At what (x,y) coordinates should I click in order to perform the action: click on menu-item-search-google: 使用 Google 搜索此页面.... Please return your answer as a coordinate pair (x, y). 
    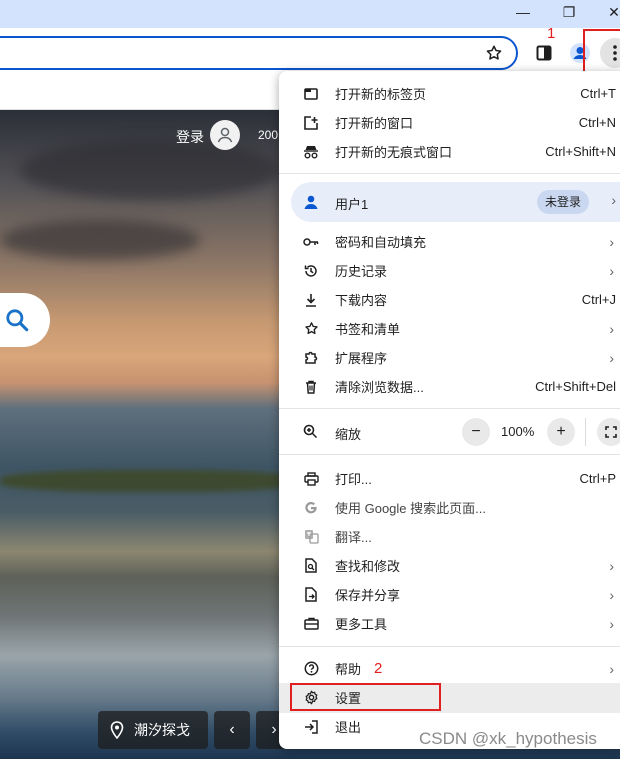
    Looking at the image, I should click on (449, 507).